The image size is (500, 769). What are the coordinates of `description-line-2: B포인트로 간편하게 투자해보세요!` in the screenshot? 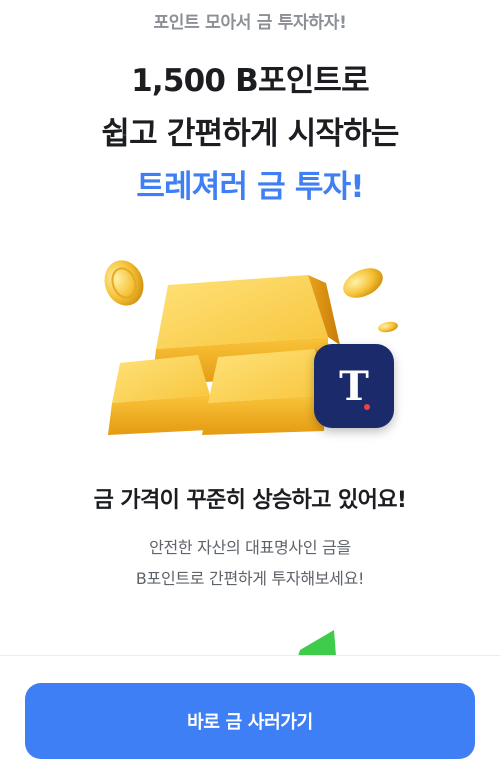 It's located at (250, 578).